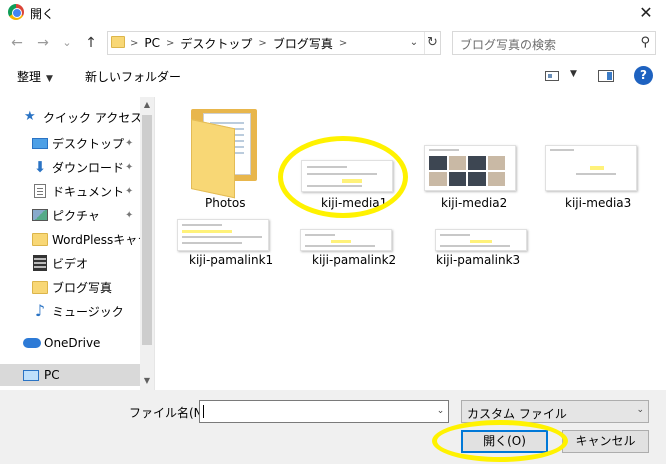 The height and width of the screenshot is (464, 666). Describe the element at coordinates (35, 76) in the screenshot. I see `organize-button: 整理 ▼` at that location.